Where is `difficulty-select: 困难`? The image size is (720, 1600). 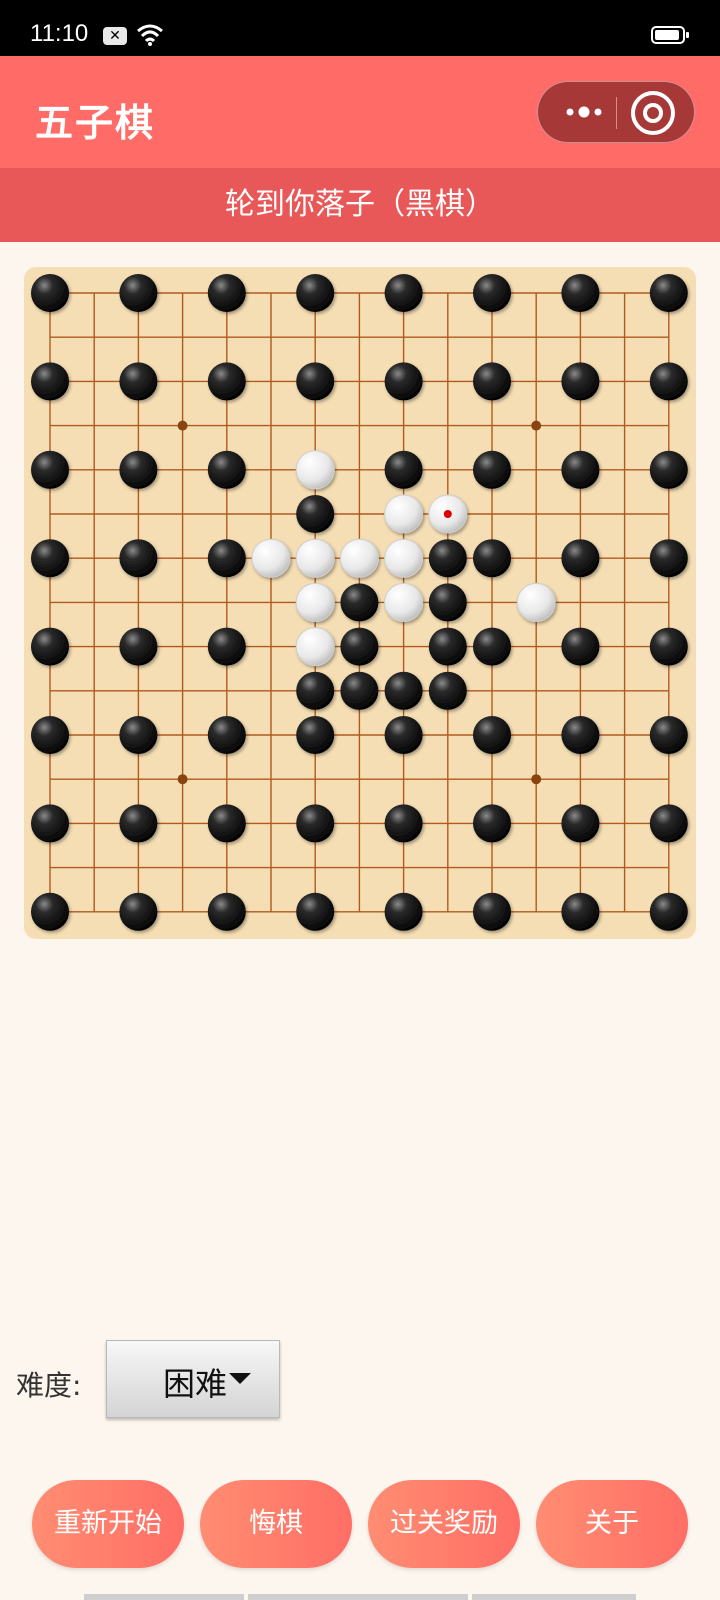
difficulty-select: 困难 is located at coordinates (193, 1379).